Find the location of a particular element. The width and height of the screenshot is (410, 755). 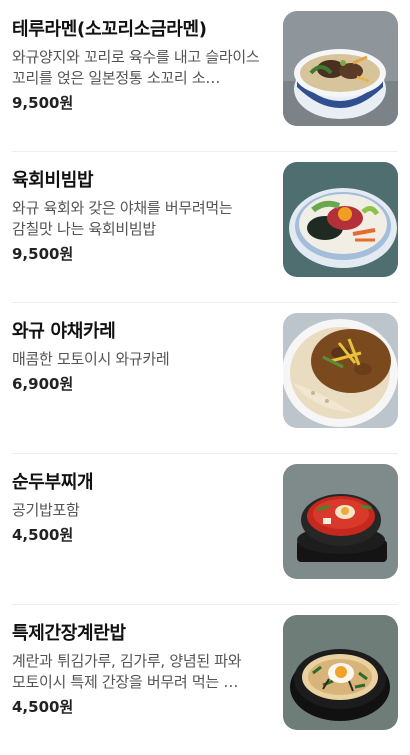

sundubu-photo-image is located at coordinates (340, 521).